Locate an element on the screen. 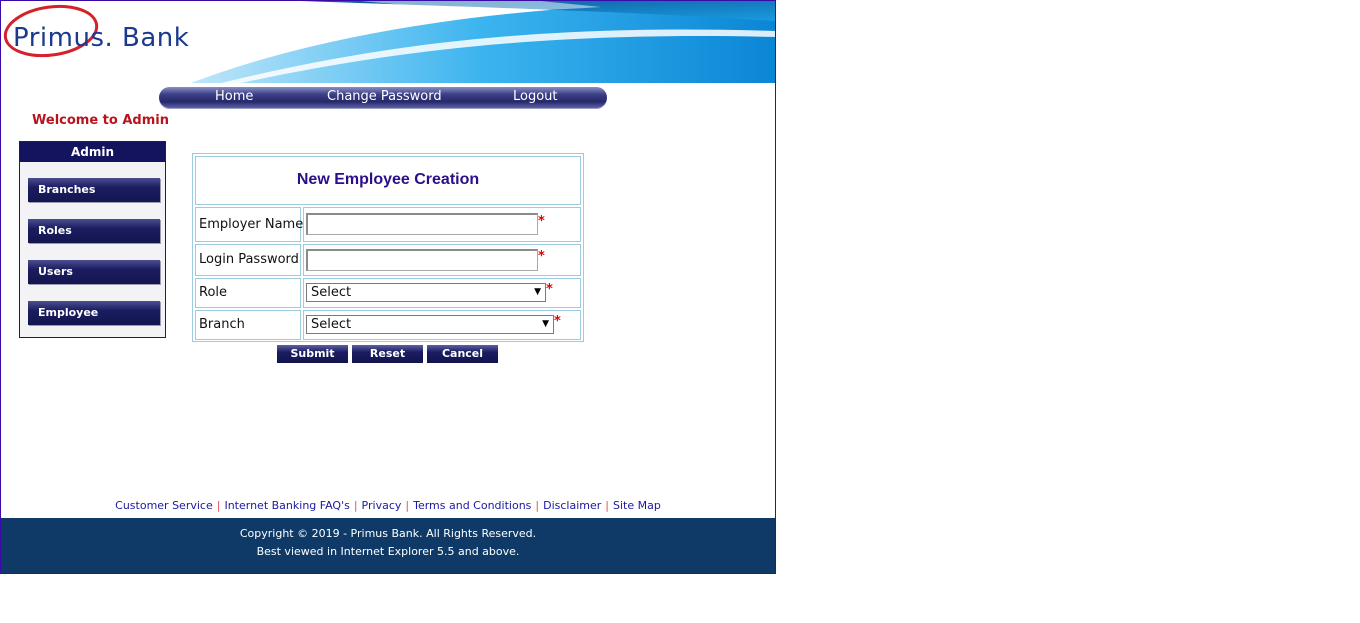 The width and height of the screenshot is (1360, 623). footer-link-terms: Terms and Conditions is located at coordinates (472, 505).